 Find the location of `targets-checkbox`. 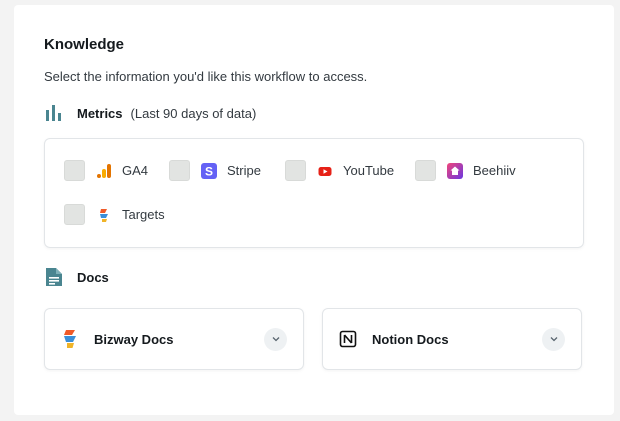

targets-checkbox is located at coordinates (74, 214).